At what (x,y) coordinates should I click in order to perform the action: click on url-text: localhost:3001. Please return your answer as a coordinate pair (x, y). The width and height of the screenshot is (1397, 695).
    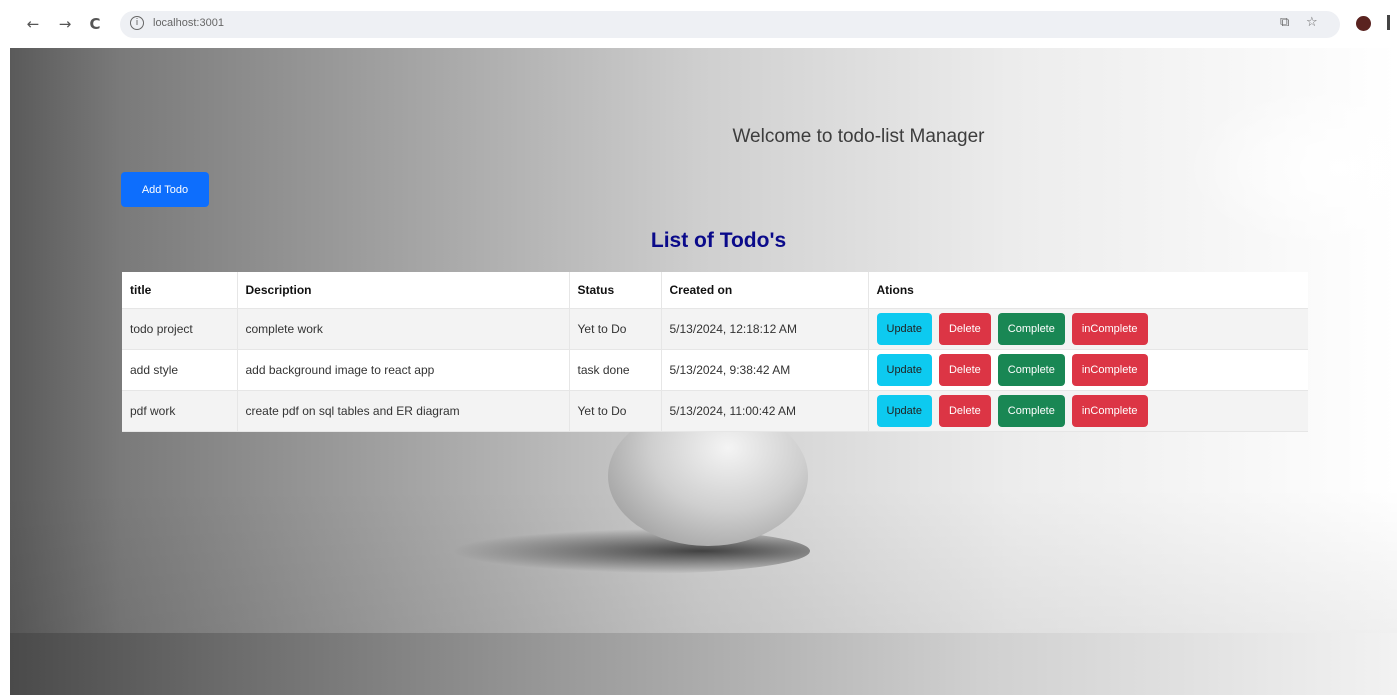
    Looking at the image, I should click on (188, 23).